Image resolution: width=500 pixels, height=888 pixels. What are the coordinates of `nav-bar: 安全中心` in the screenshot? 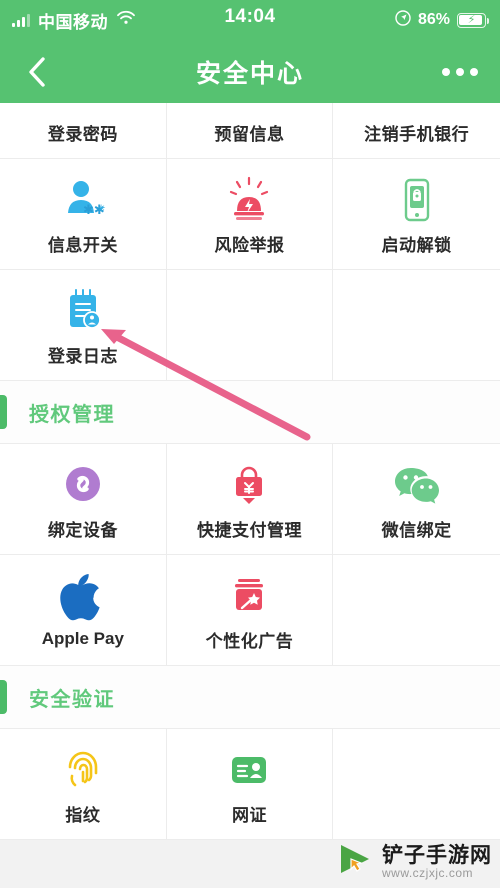 It's located at (250, 71).